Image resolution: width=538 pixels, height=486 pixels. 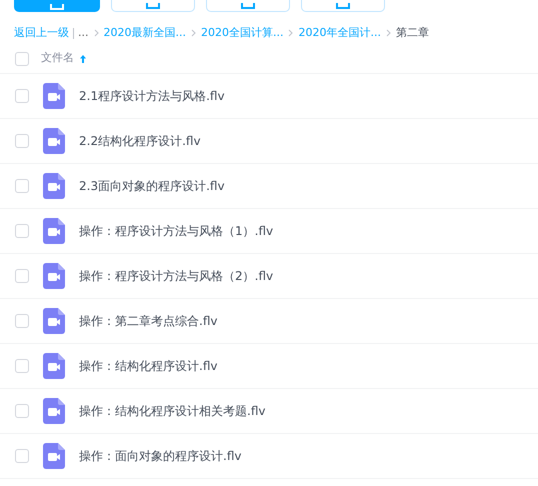 I want to click on breadcrumb-current: 第二章, so click(x=412, y=32).